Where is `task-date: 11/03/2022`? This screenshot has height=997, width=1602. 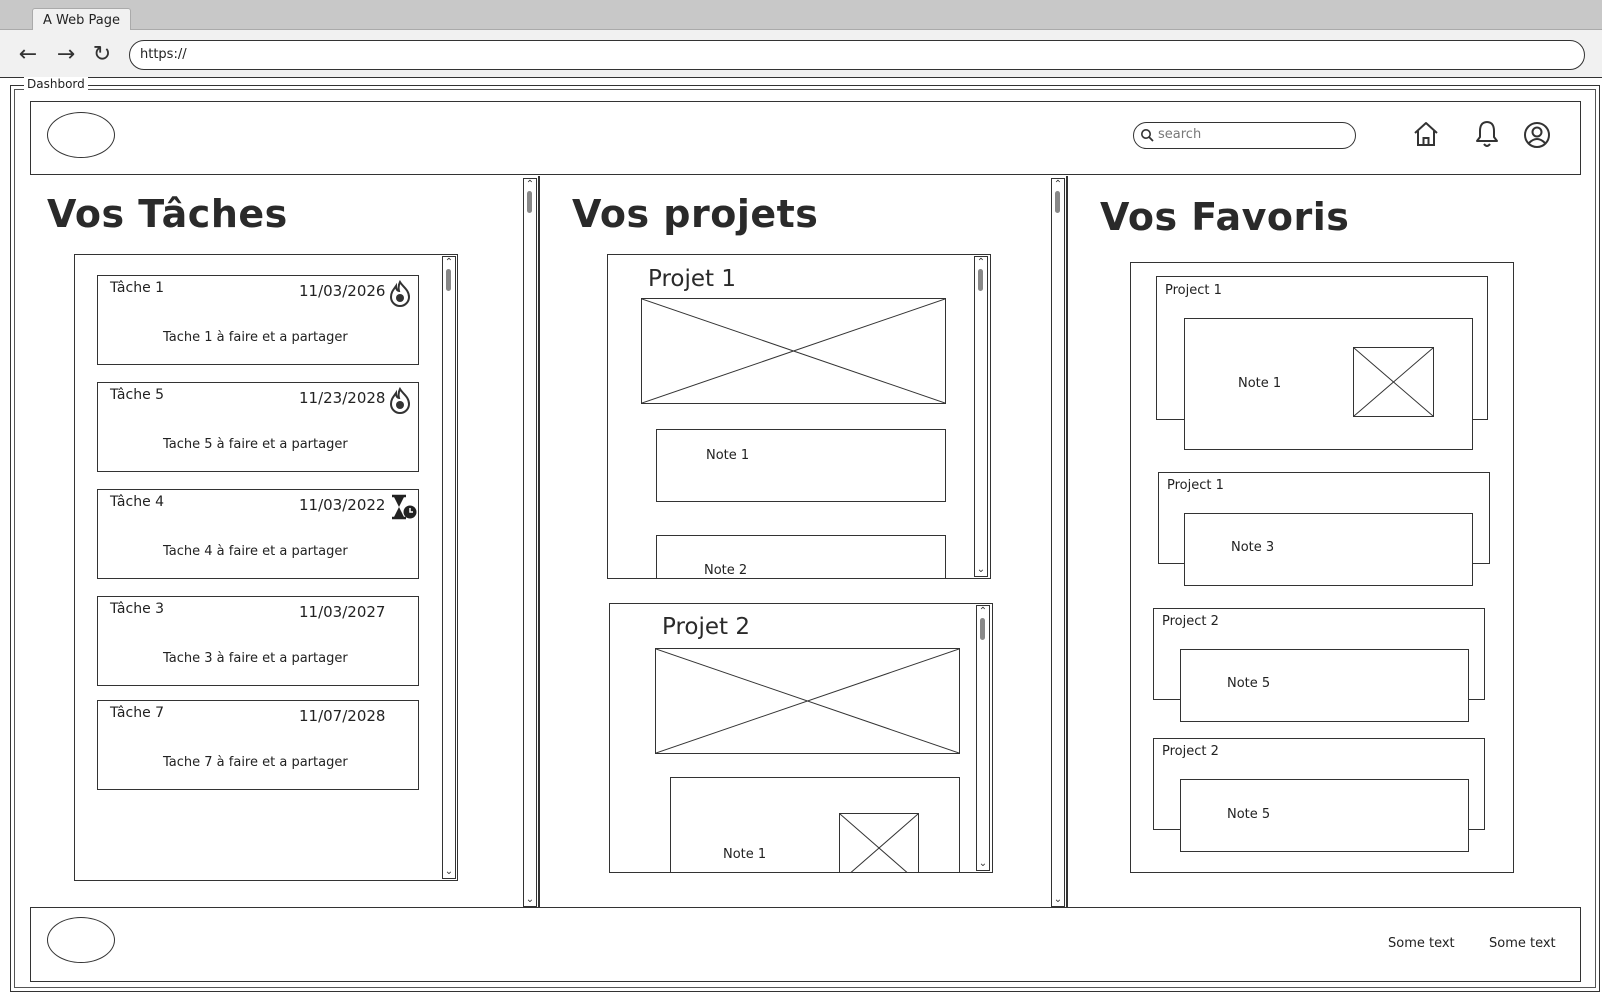
task-date: 11/03/2022 is located at coordinates (342, 505).